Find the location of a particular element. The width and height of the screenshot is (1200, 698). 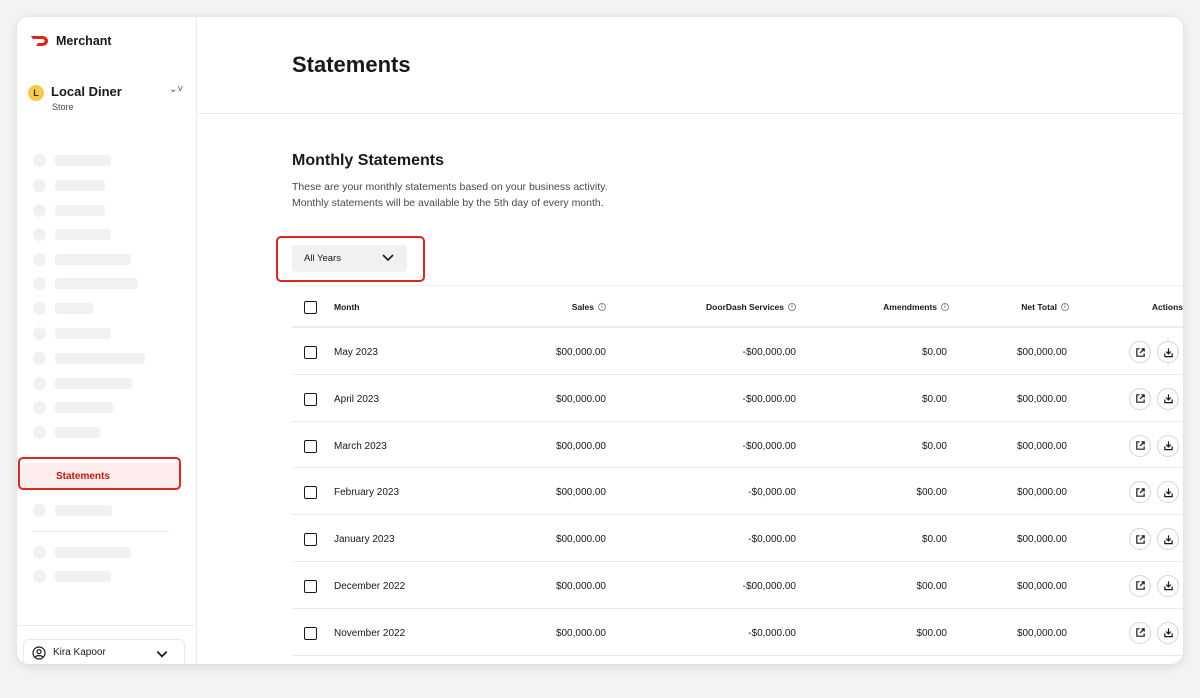

cell-month: April 2023 is located at coordinates (357, 399).